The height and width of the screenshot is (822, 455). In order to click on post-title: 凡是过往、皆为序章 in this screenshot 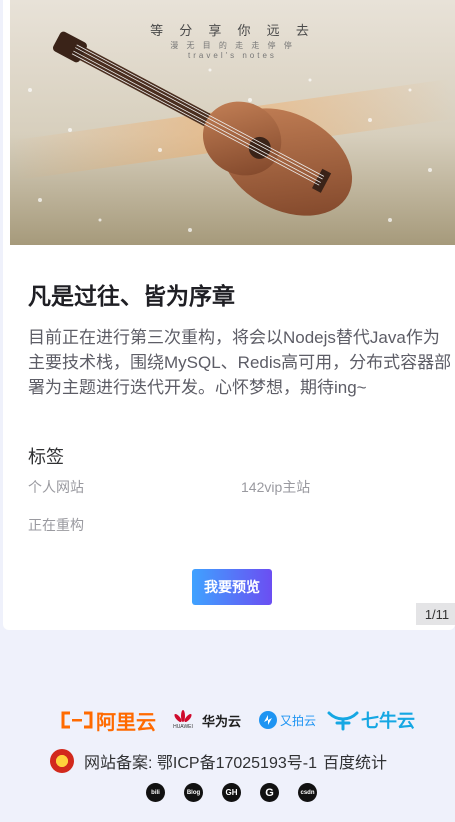, I will do `click(131, 294)`.